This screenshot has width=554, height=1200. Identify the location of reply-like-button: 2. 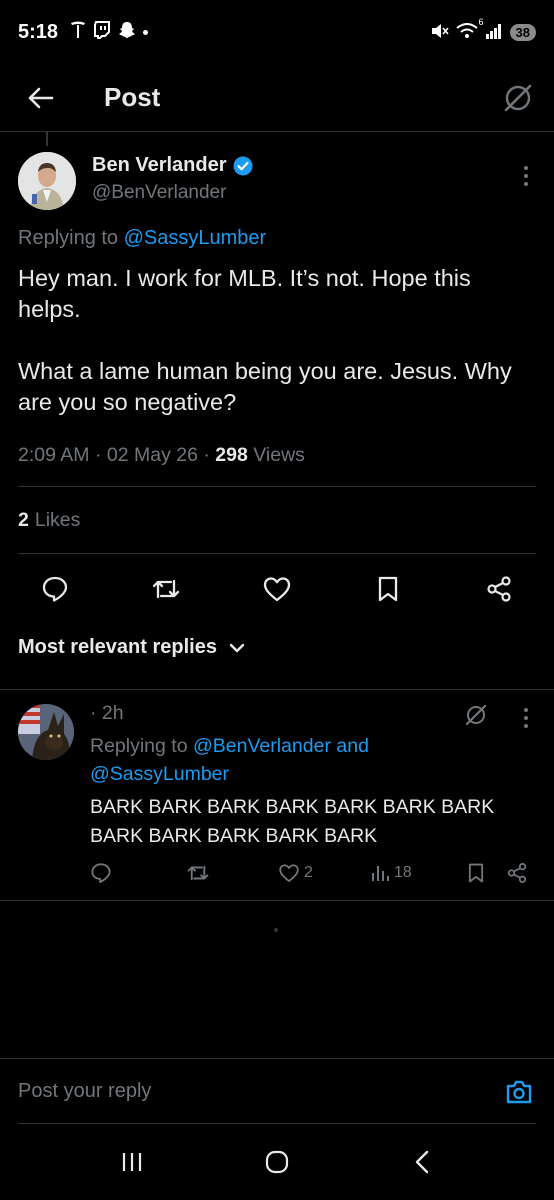
(295, 873).